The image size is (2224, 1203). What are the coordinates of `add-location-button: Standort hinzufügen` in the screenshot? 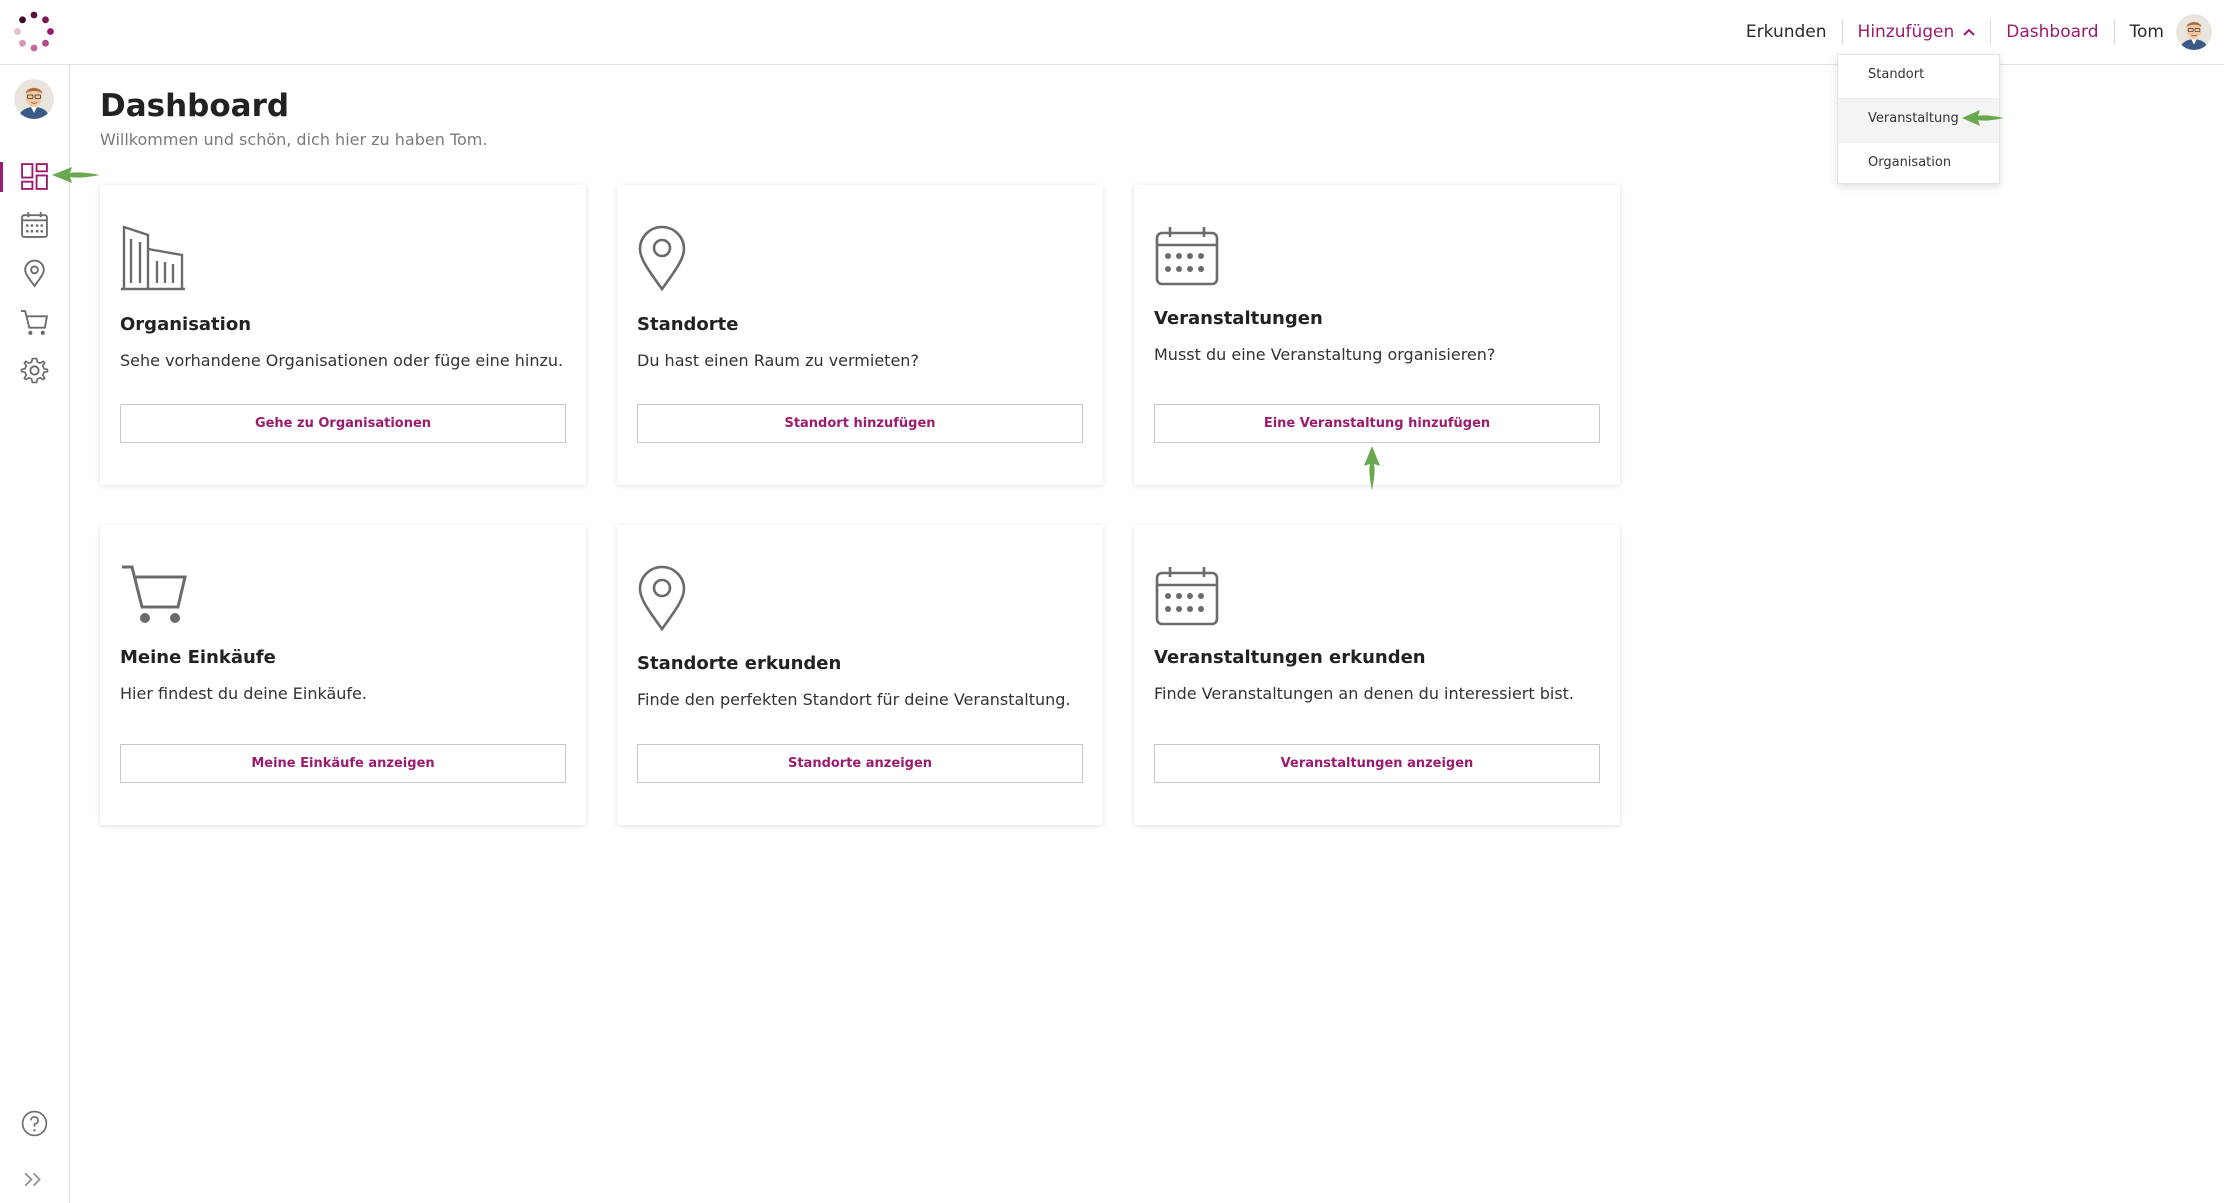 It's located at (860, 423).